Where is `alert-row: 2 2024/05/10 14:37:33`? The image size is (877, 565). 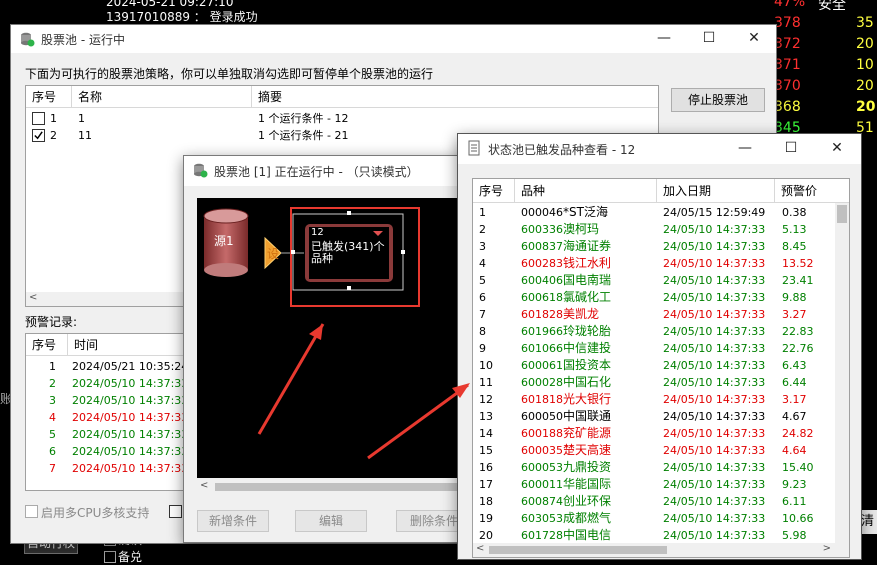 alert-row: 2 2024/05/10 14:37:33 is located at coordinates (105, 383).